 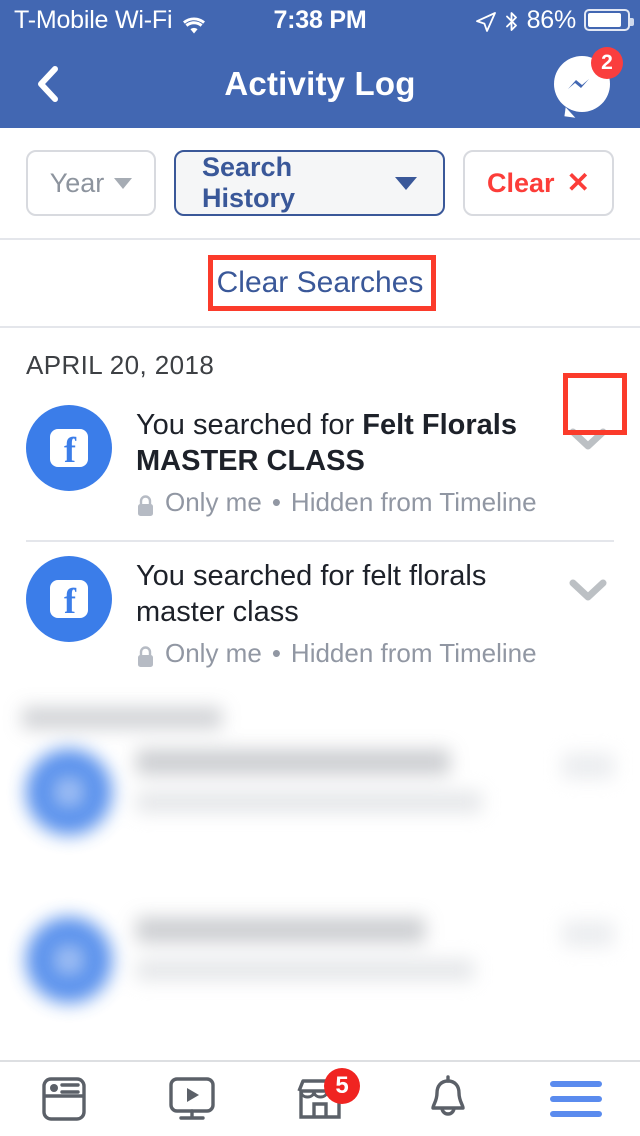 I want to click on tab-menu, so click(x=576, y=1099).